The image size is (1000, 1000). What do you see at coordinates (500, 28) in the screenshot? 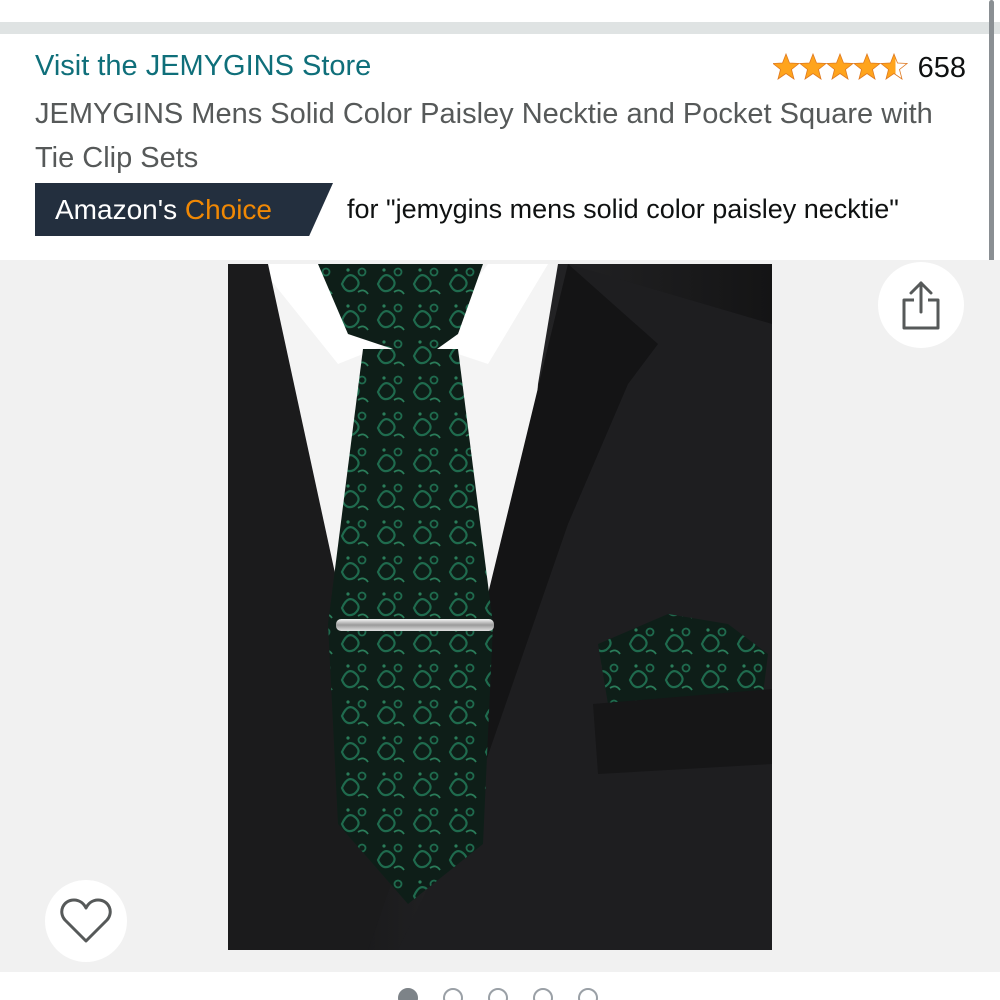
I see `top-divider` at bounding box center [500, 28].